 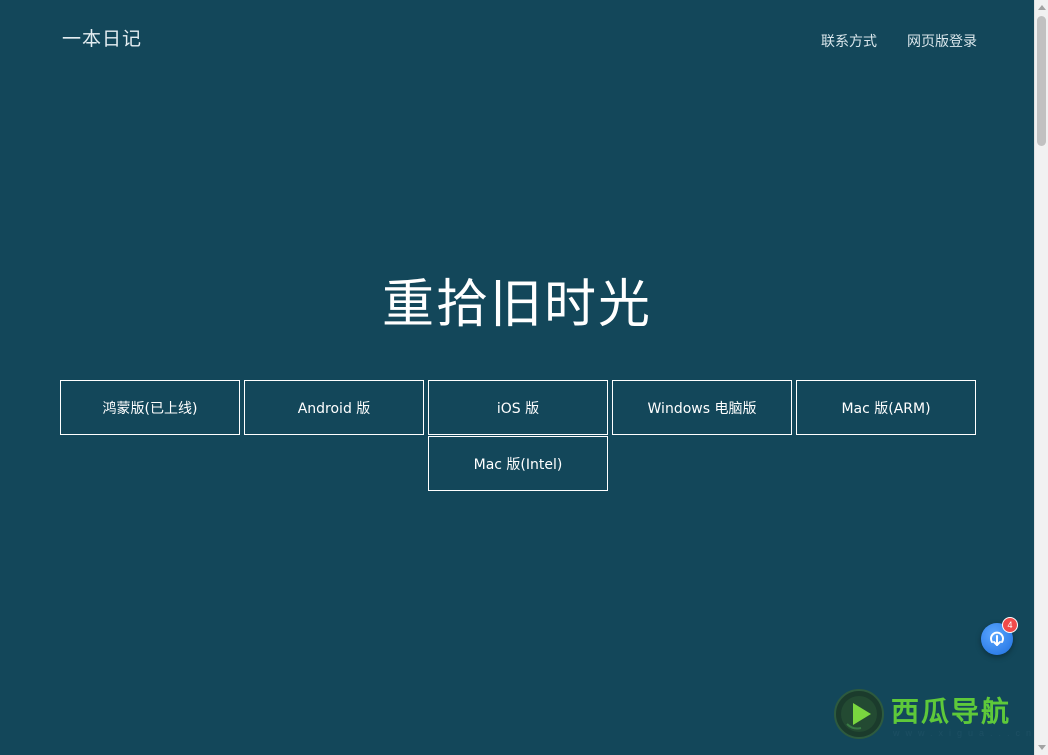 What do you see at coordinates (516, 305) in the screenshot?
I see `hero-title: 重拾旧时光` at bounding box center [516, 305].